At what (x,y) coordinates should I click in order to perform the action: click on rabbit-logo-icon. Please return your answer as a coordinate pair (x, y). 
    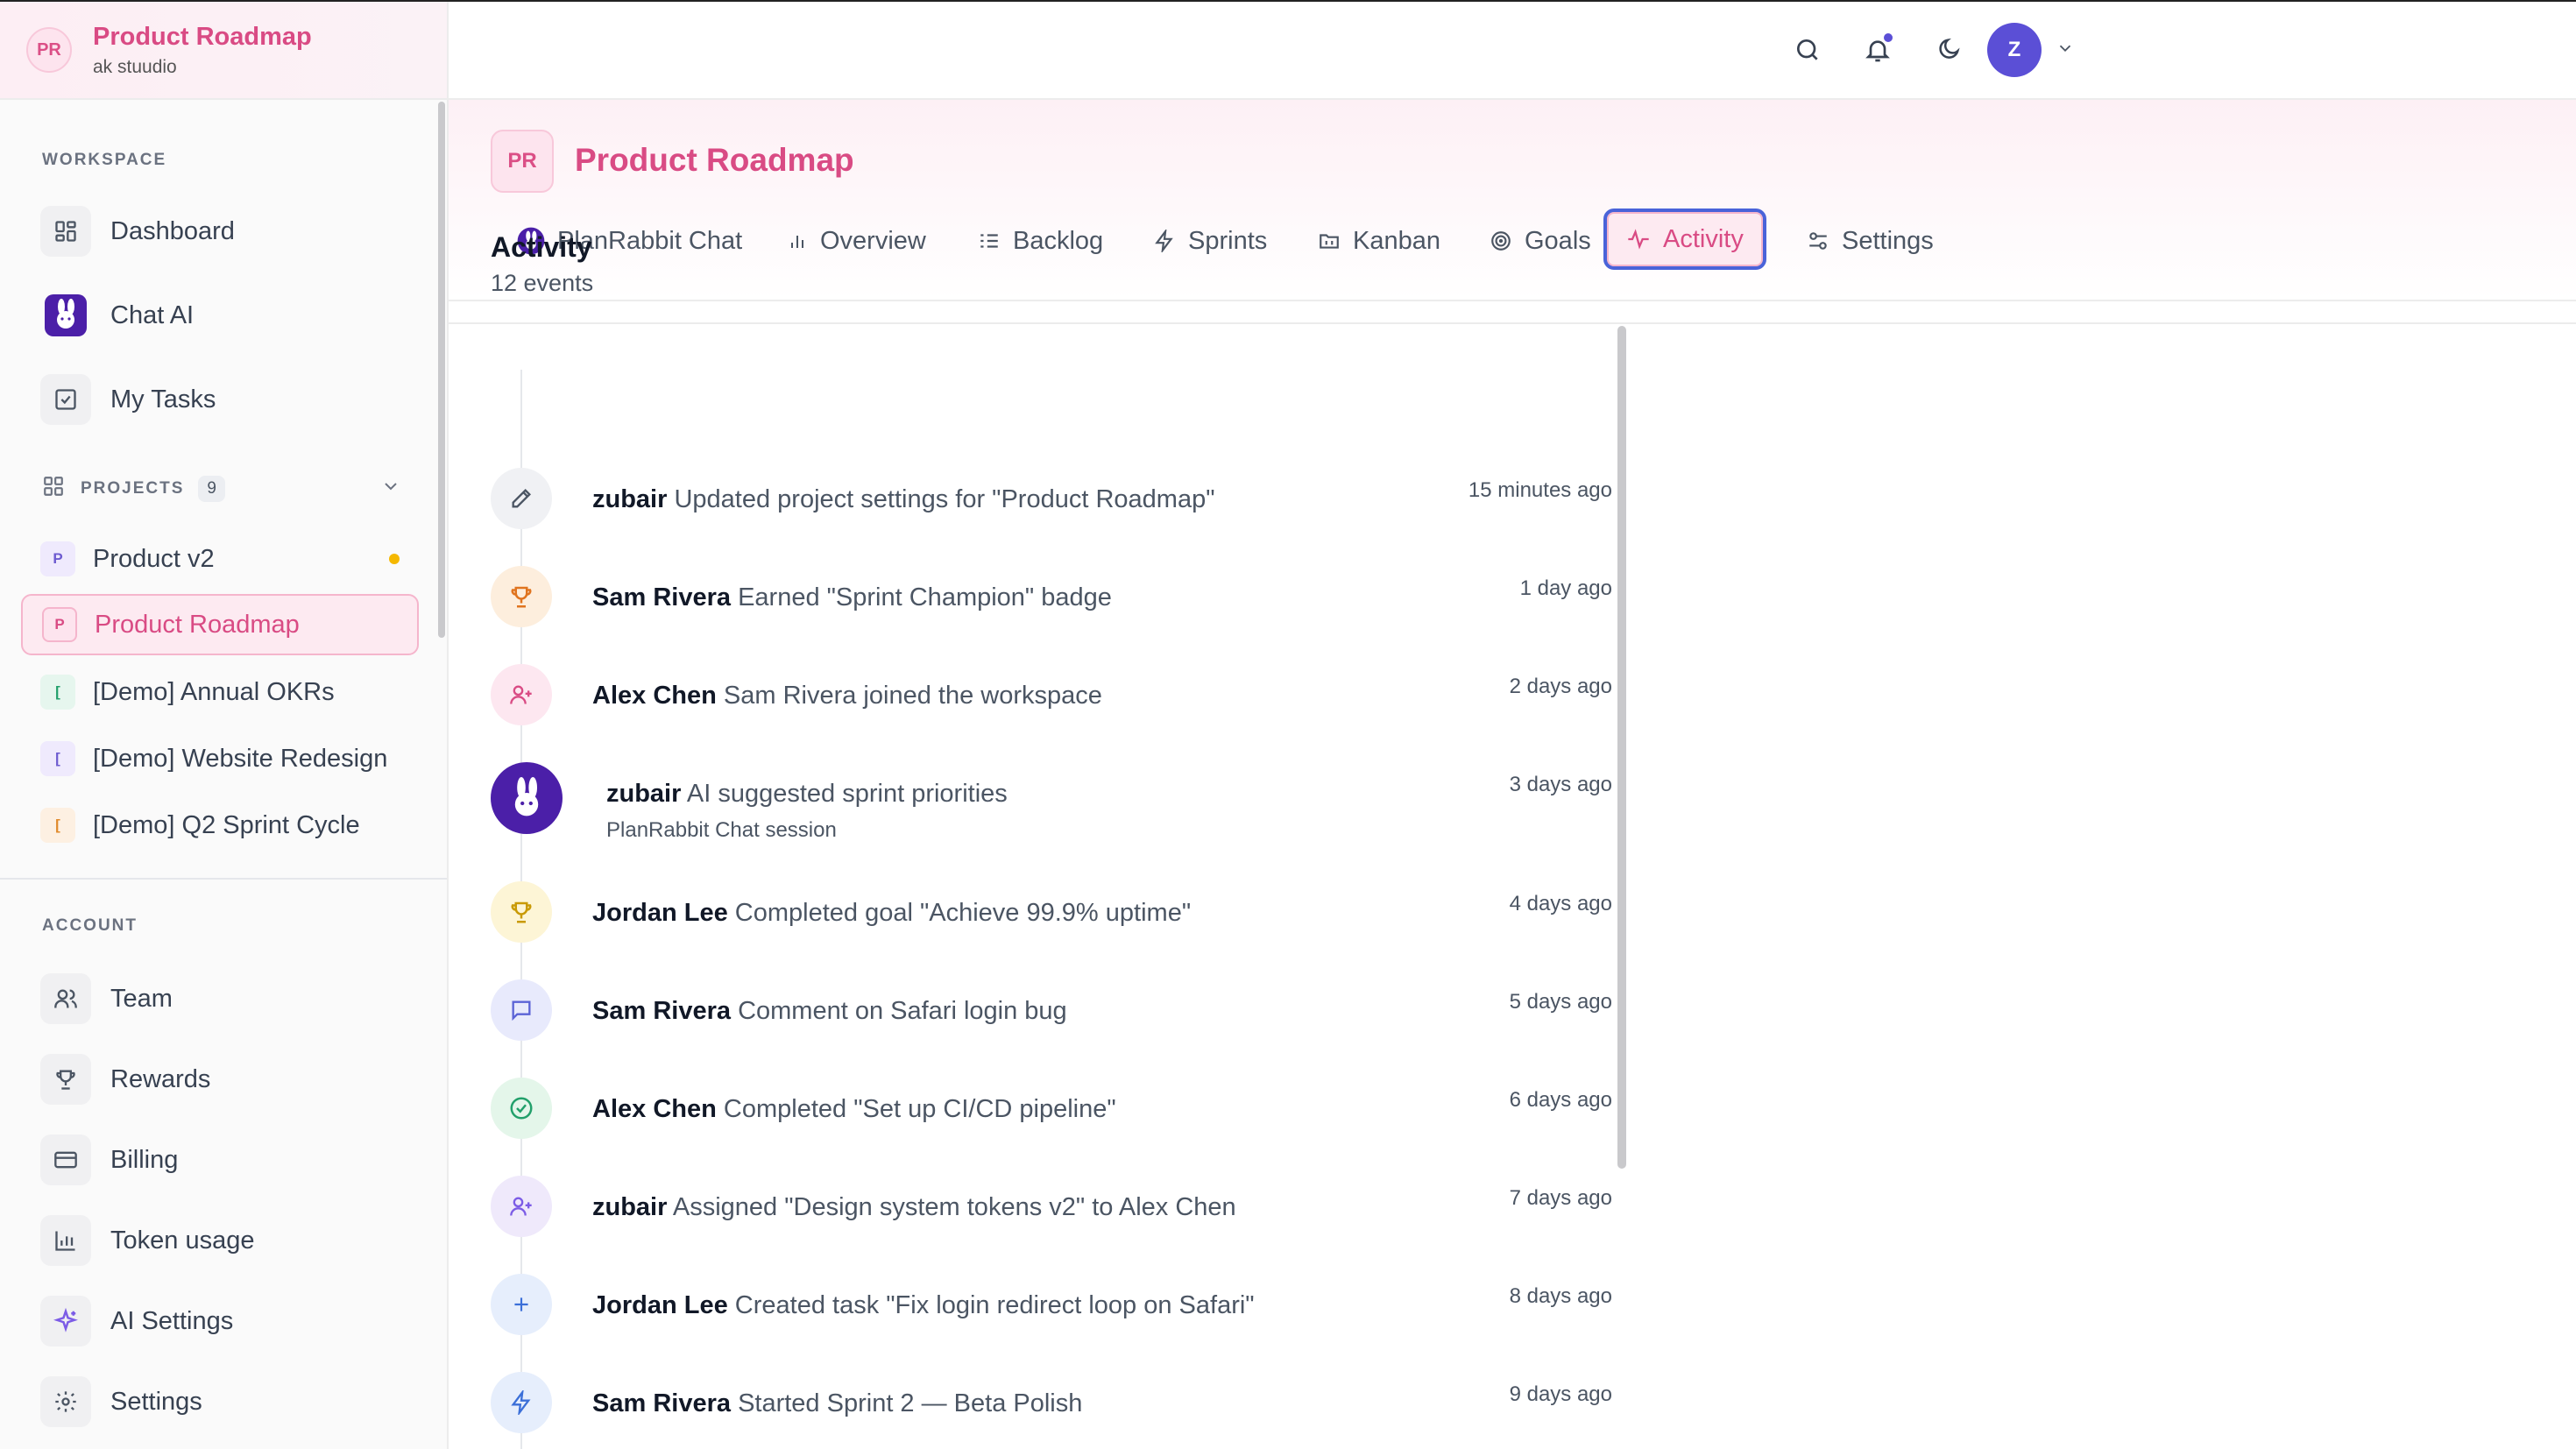
    Looking at the image, I should click on (527, 798).